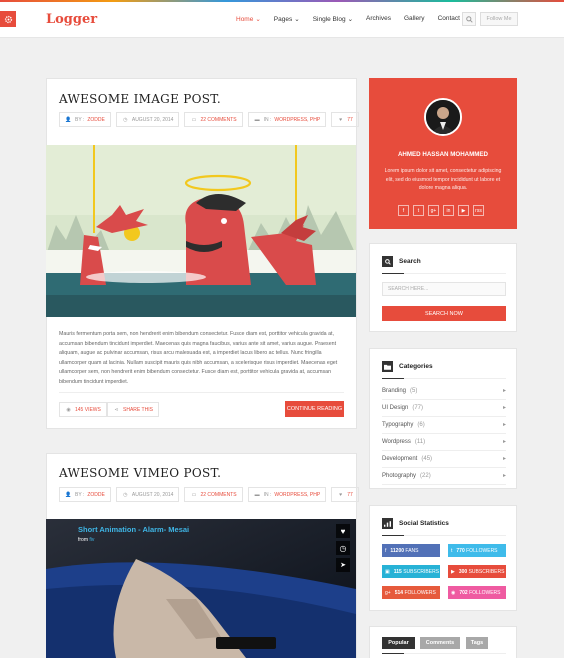  I want to click on nav-label: Archives, so click(378, 18).